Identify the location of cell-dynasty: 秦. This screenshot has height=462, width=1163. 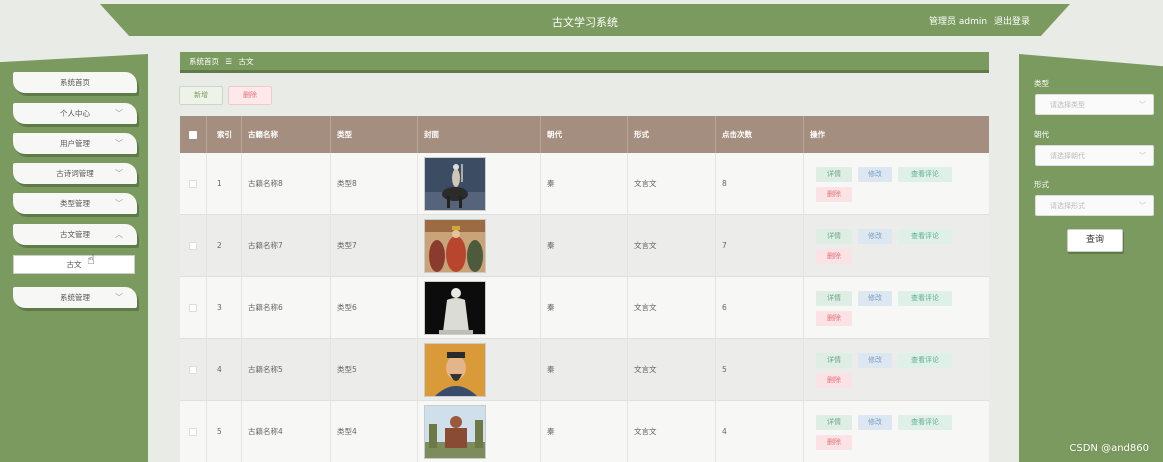
(584, 431).